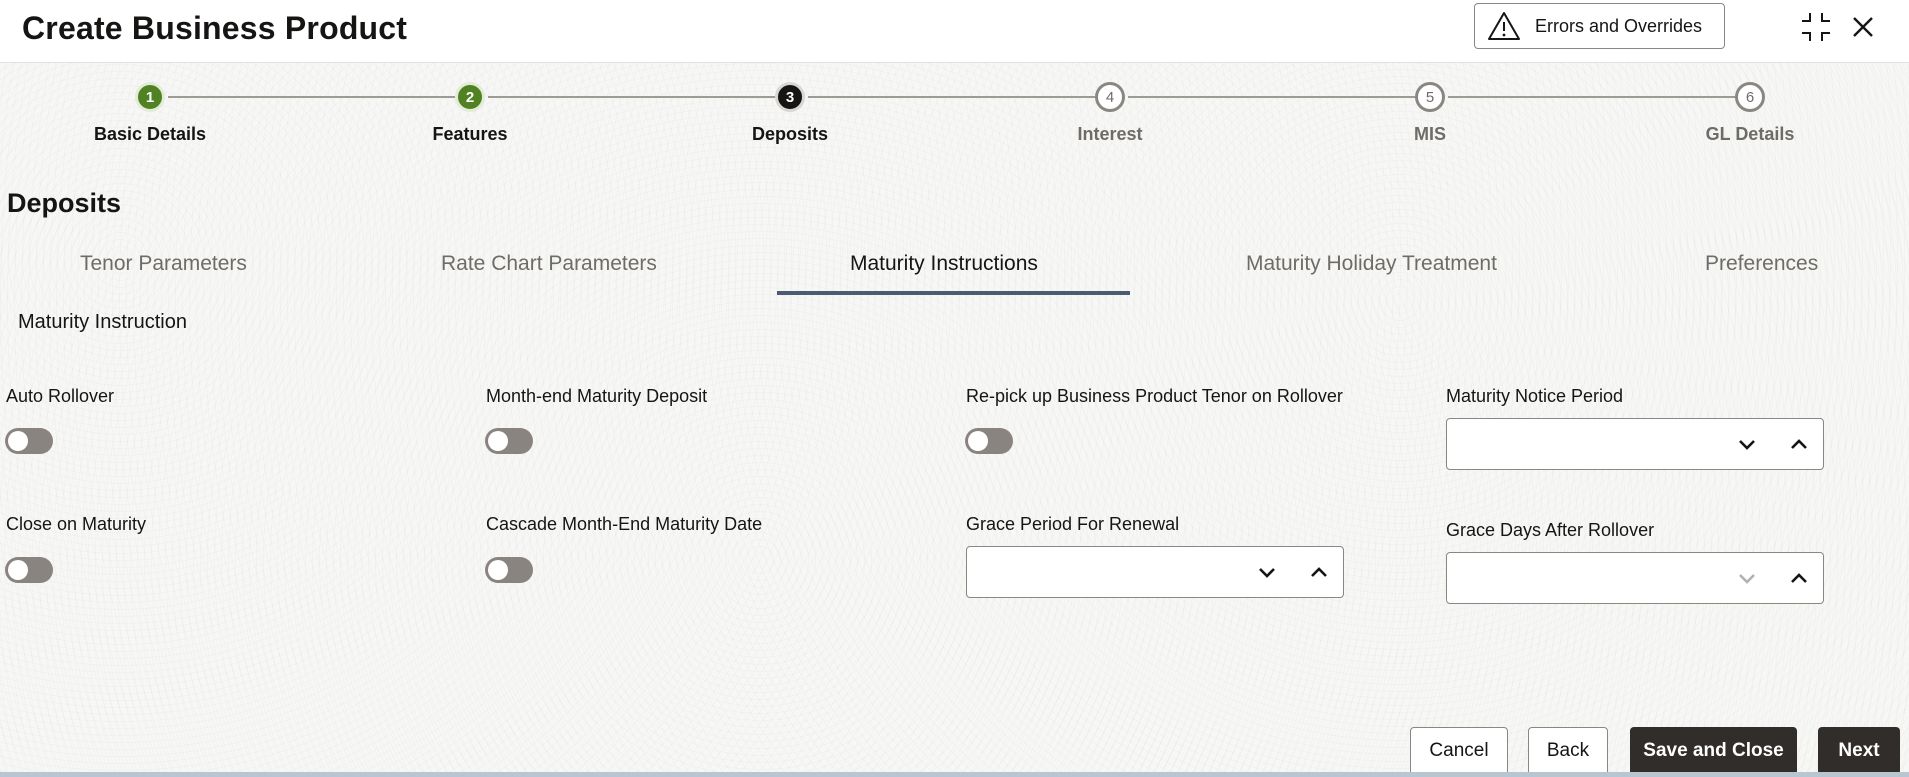  What do you see at coordinates (1859, 751) in the screenshot?
I see `next-button: Next` at bounding box center [1859, 751].